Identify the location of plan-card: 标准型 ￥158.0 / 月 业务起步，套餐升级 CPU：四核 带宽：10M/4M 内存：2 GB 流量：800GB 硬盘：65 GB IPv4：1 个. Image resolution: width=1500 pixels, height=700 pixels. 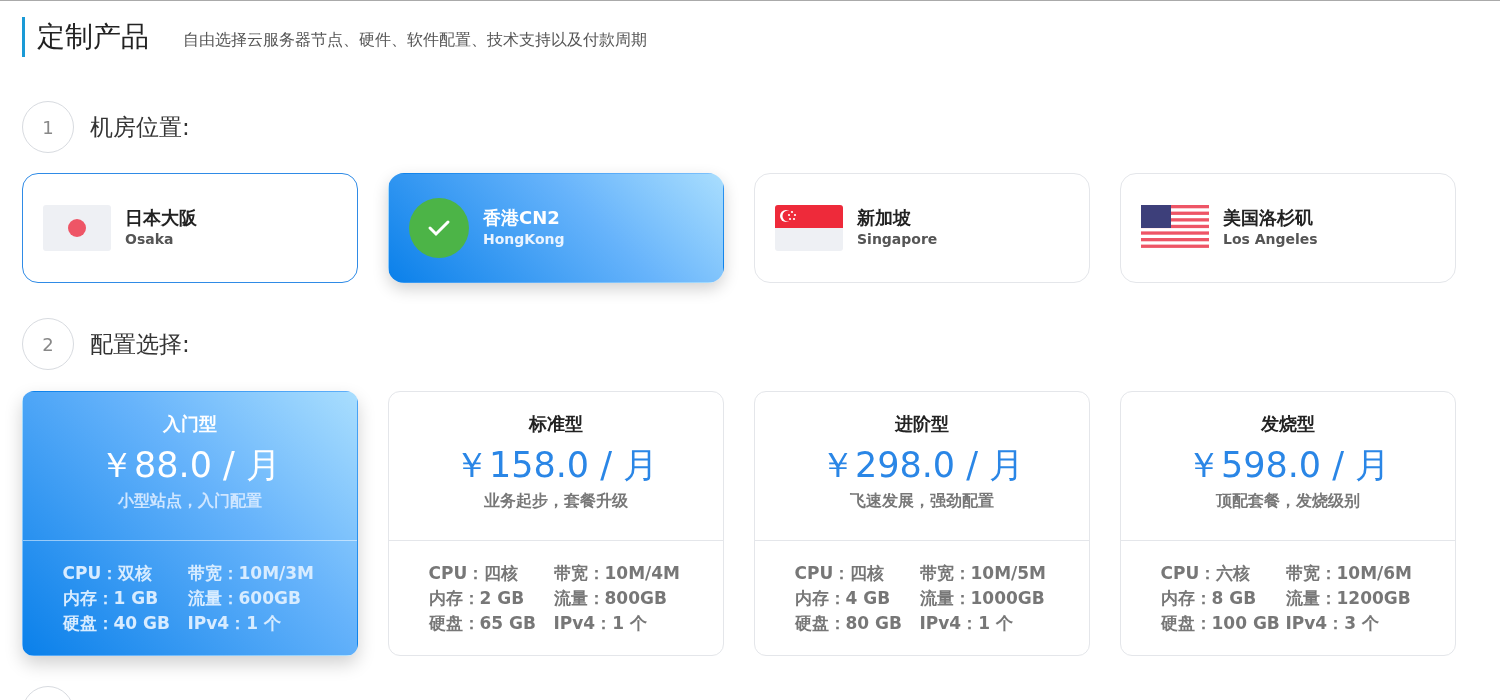
(556, 523).